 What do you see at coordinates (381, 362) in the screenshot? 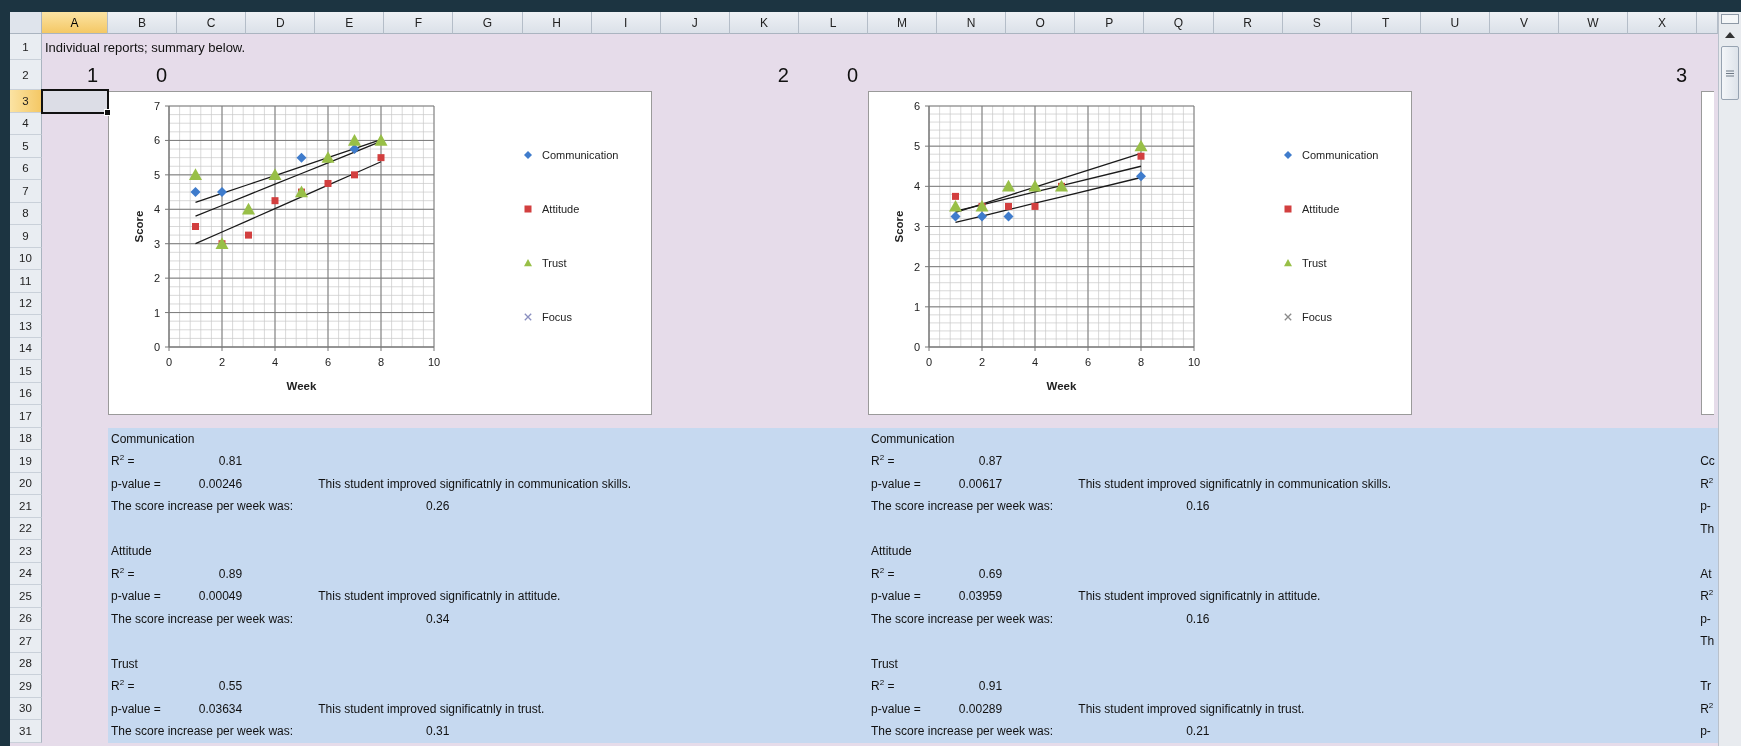
I see `axis-tick-label: 8` at bounding box center [381, 362].